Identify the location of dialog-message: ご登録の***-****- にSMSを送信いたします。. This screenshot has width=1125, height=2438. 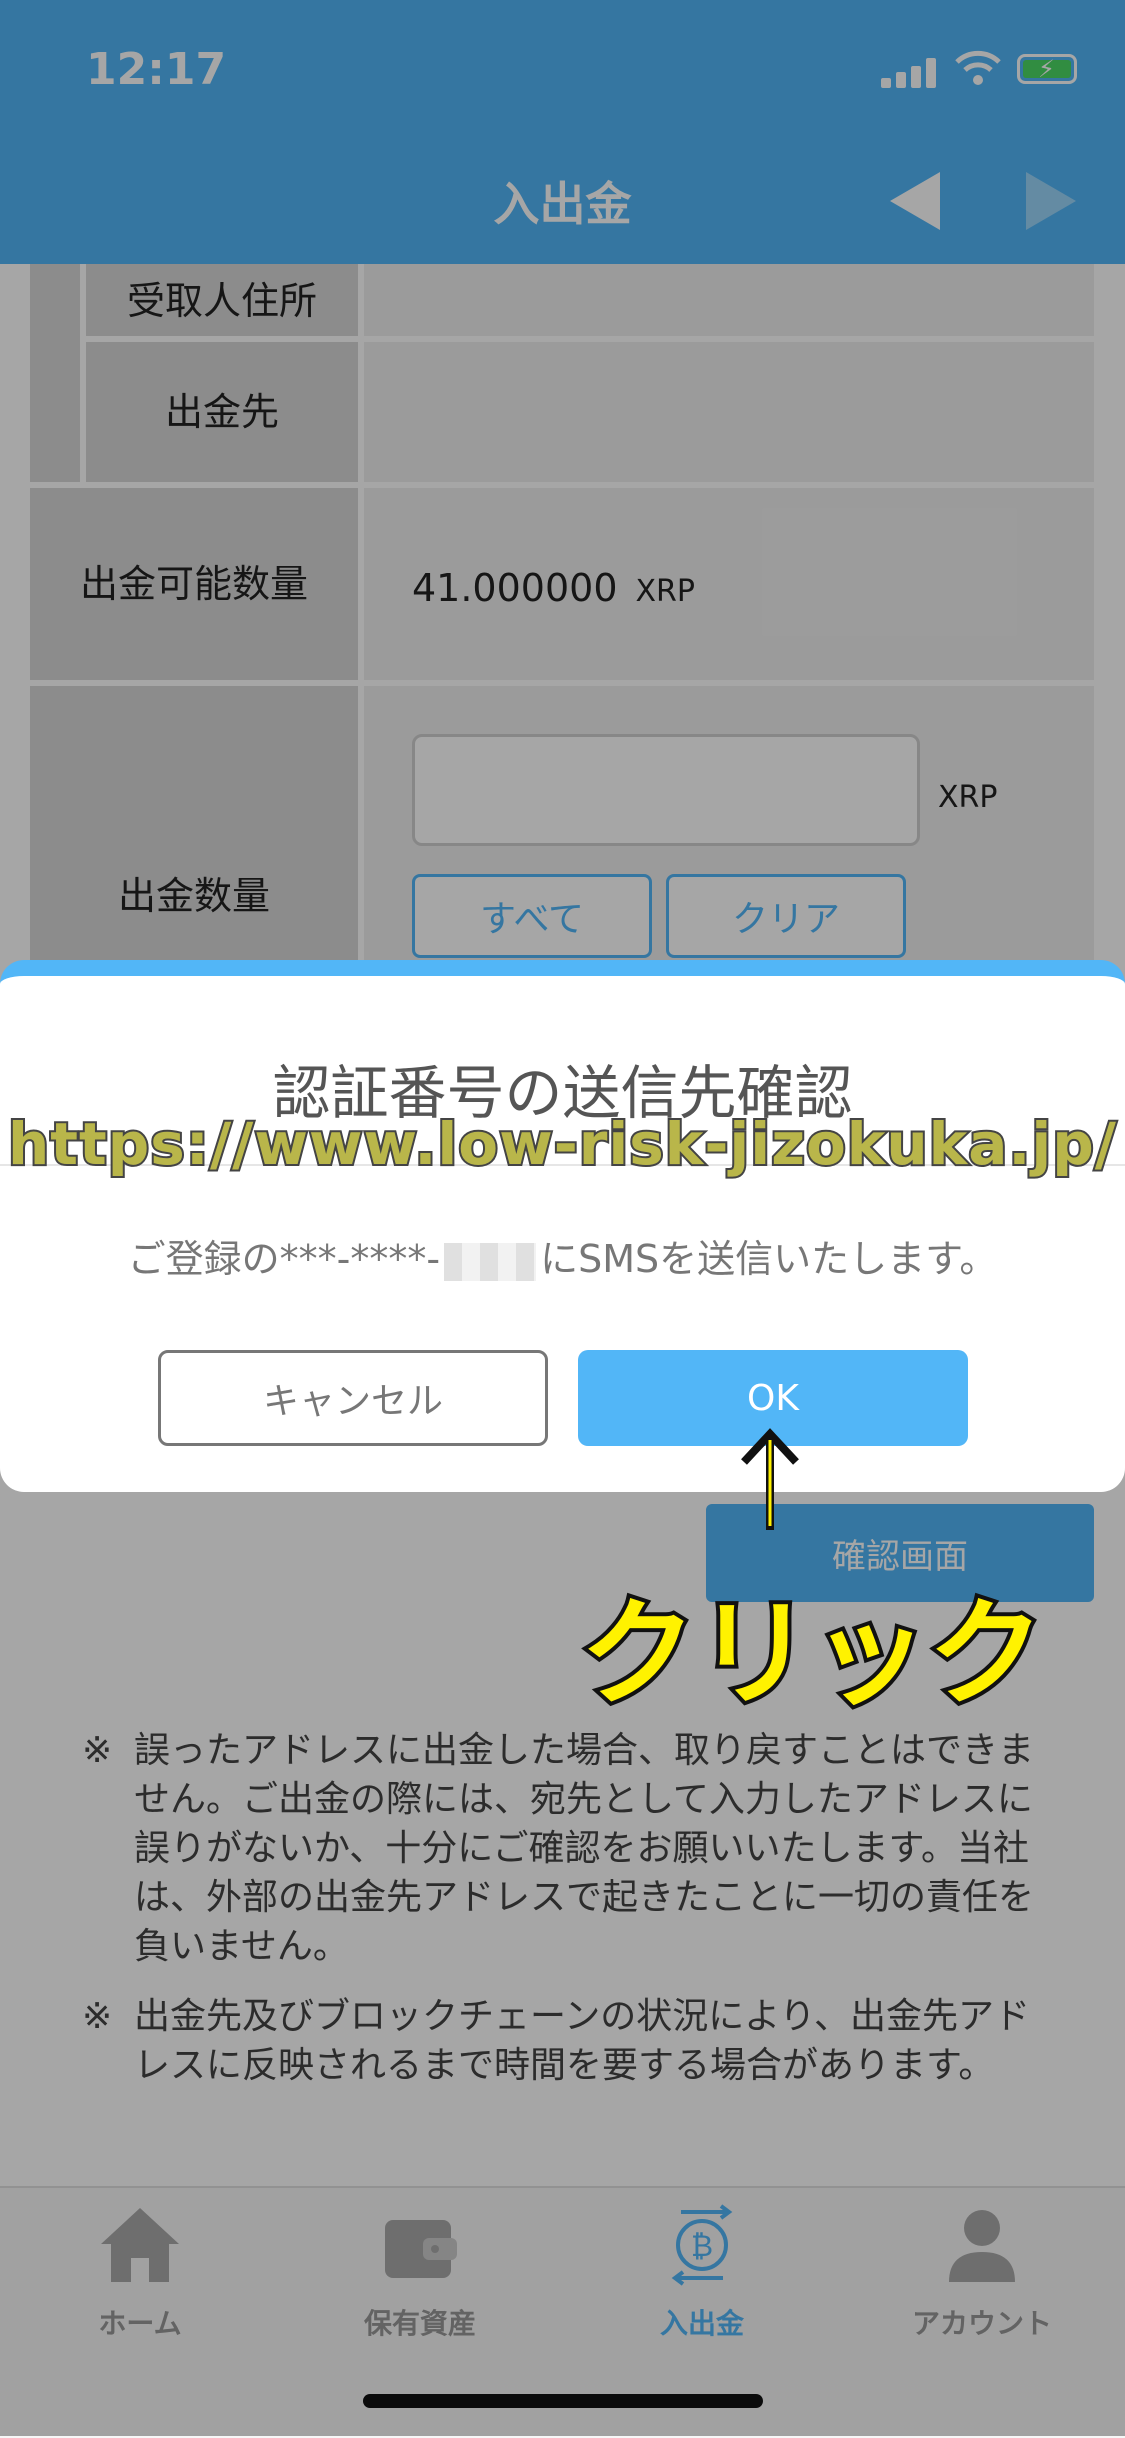
(562, 1255).